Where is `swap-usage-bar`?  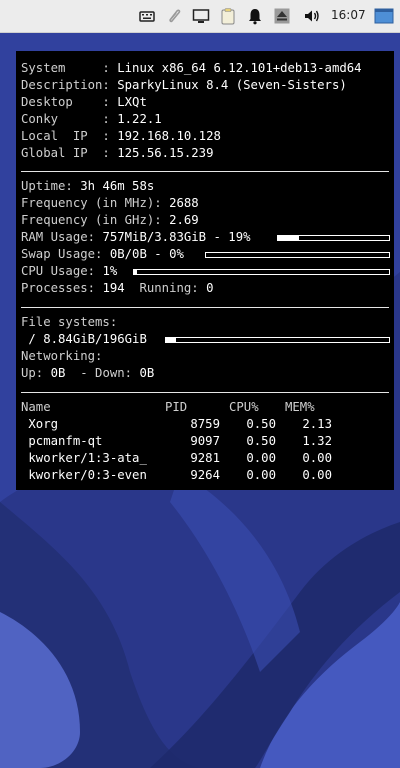
swap-usage-bar is located at coordinates (297, 255).